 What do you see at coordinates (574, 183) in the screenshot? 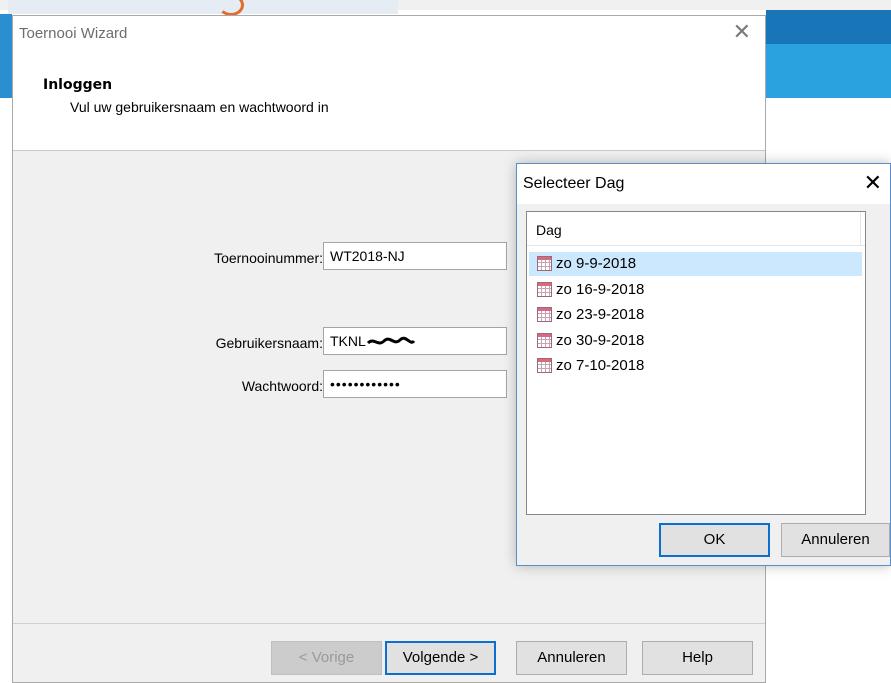
I see `dialog-title: Selecteer Dag` at bounding box center [574, 183].